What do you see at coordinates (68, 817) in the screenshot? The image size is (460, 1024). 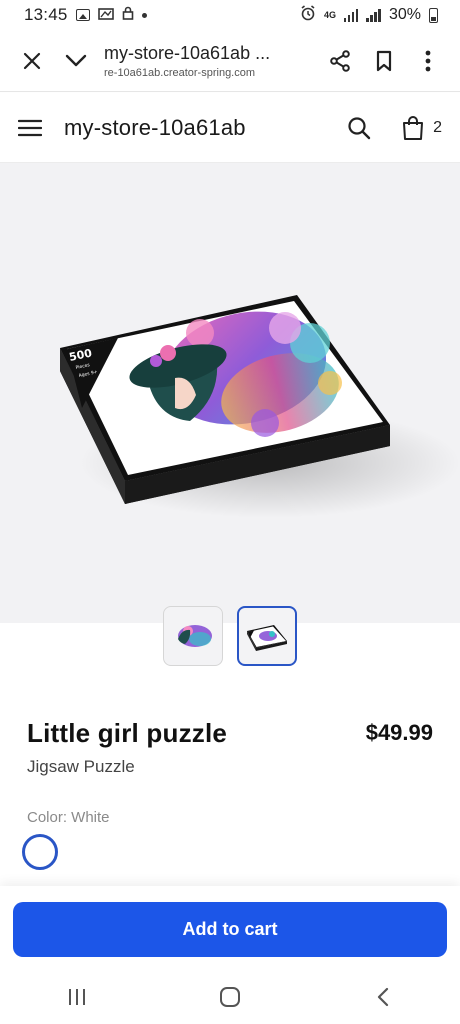 I see `color-label: Color: White` at bounding box center [68, 817].